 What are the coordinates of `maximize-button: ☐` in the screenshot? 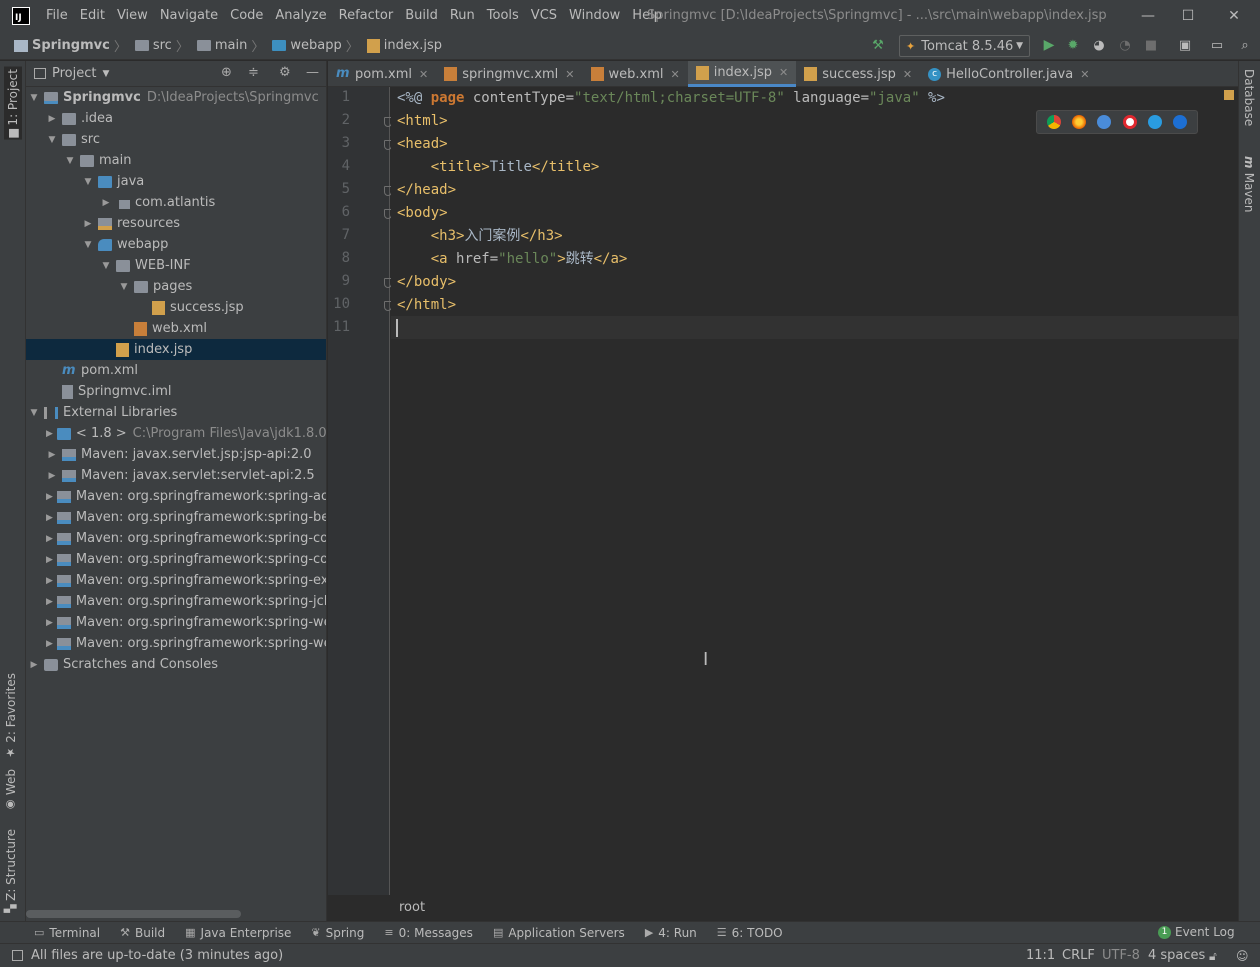 It's located at (1188, 16).